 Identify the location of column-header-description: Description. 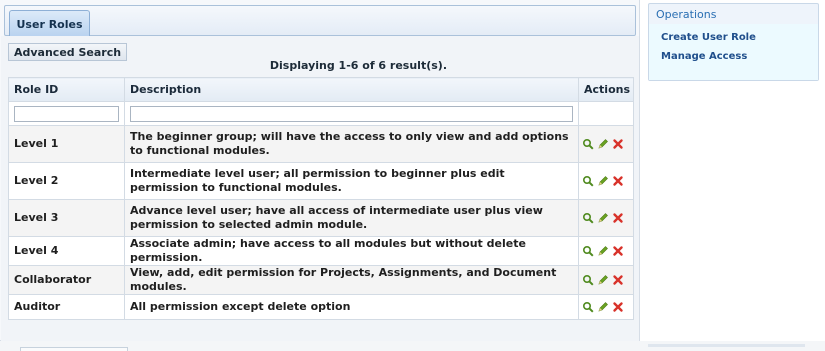
(351, 89).